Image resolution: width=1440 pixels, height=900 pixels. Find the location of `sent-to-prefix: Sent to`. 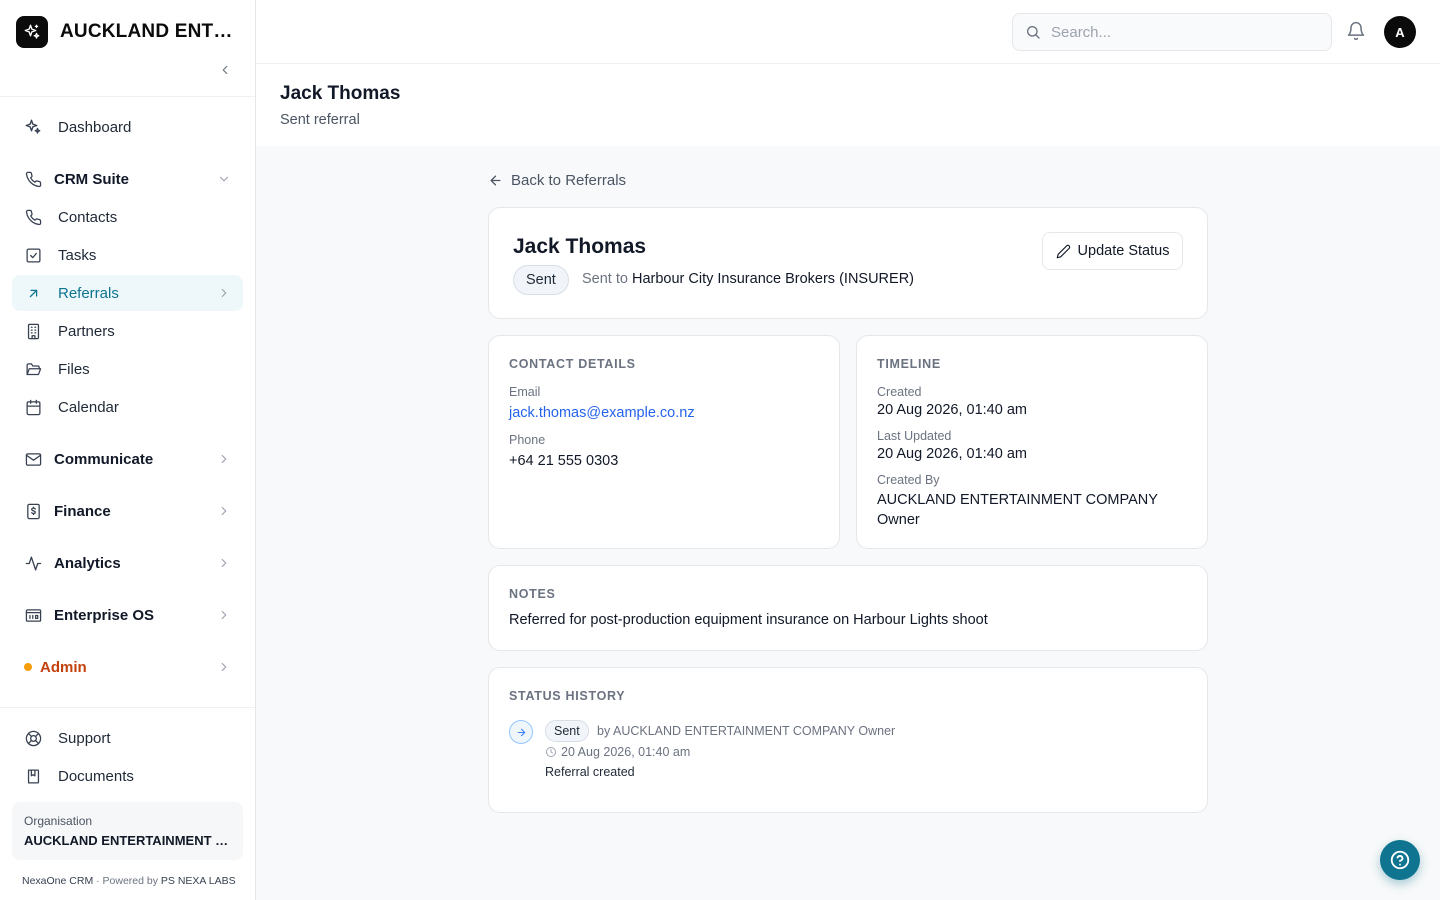

sent-to-prefix: Sent to is located at coordinates (605, 279).